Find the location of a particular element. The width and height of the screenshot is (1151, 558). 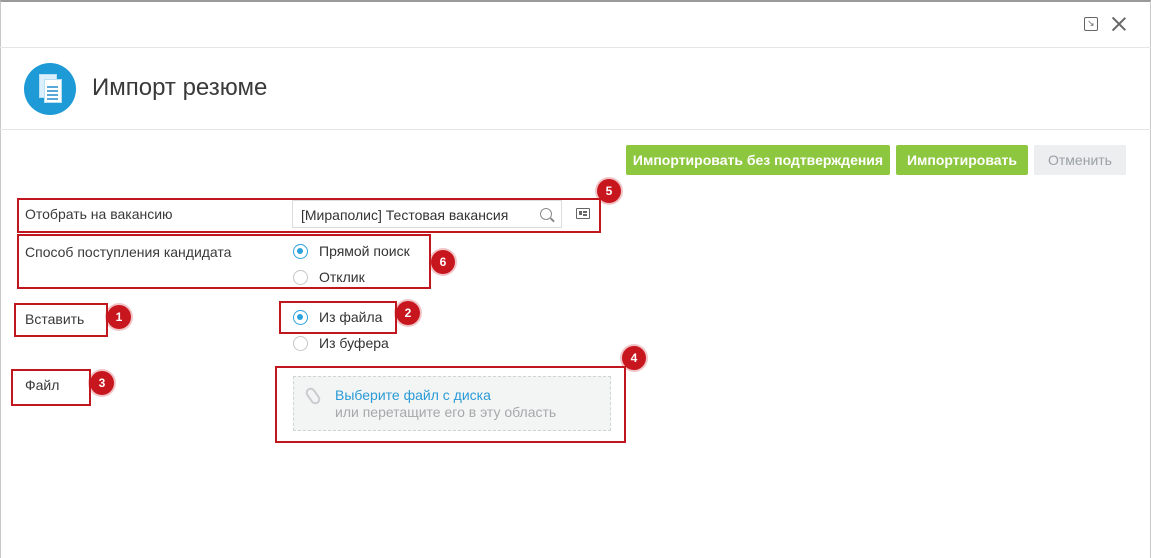

page-title: Импорт резюме is located at coordinates (180, 87).